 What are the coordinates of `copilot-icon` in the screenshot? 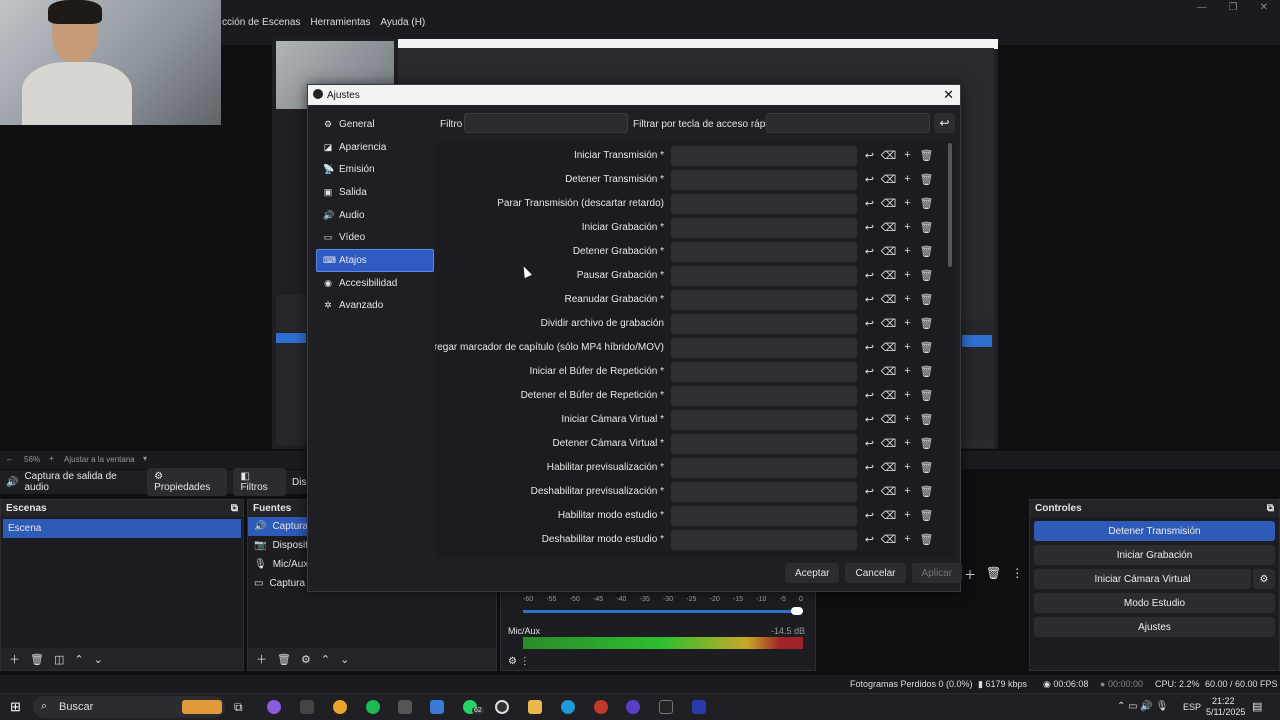 It's located at (274, 707).